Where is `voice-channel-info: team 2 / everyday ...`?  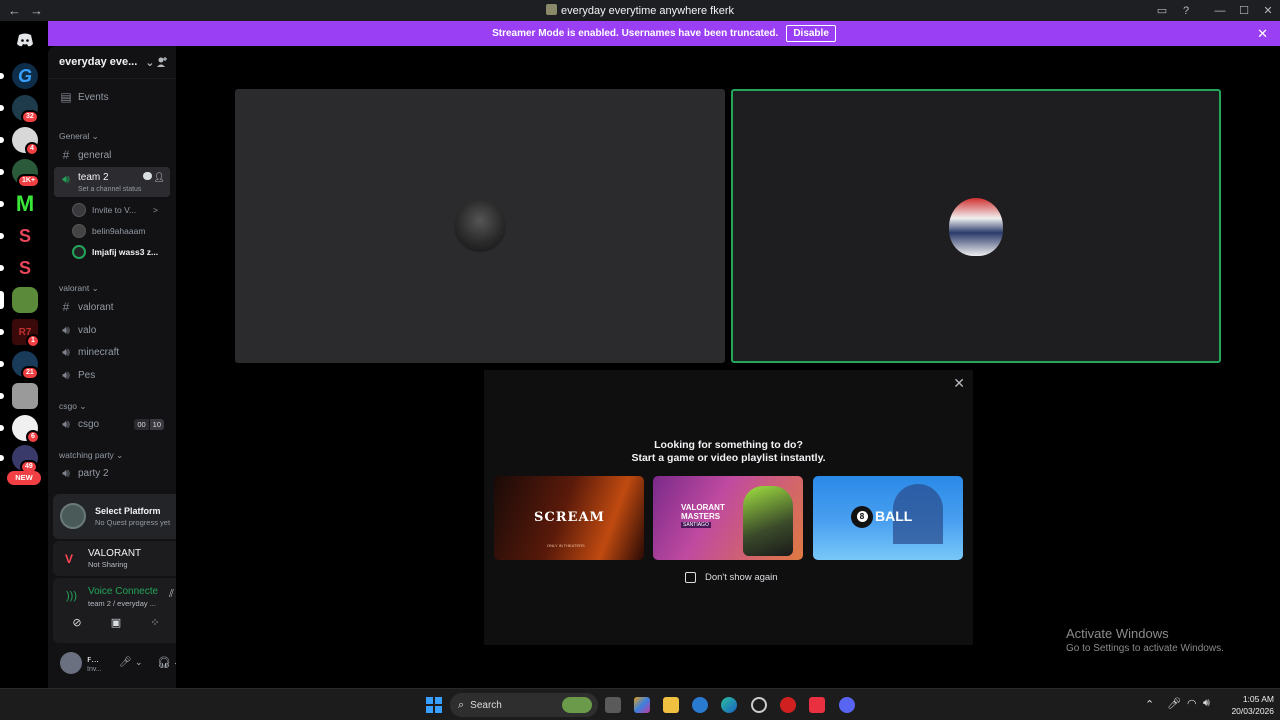 voice-channel-info: team 2 / everyday ... is located at coordinates (122, 603).